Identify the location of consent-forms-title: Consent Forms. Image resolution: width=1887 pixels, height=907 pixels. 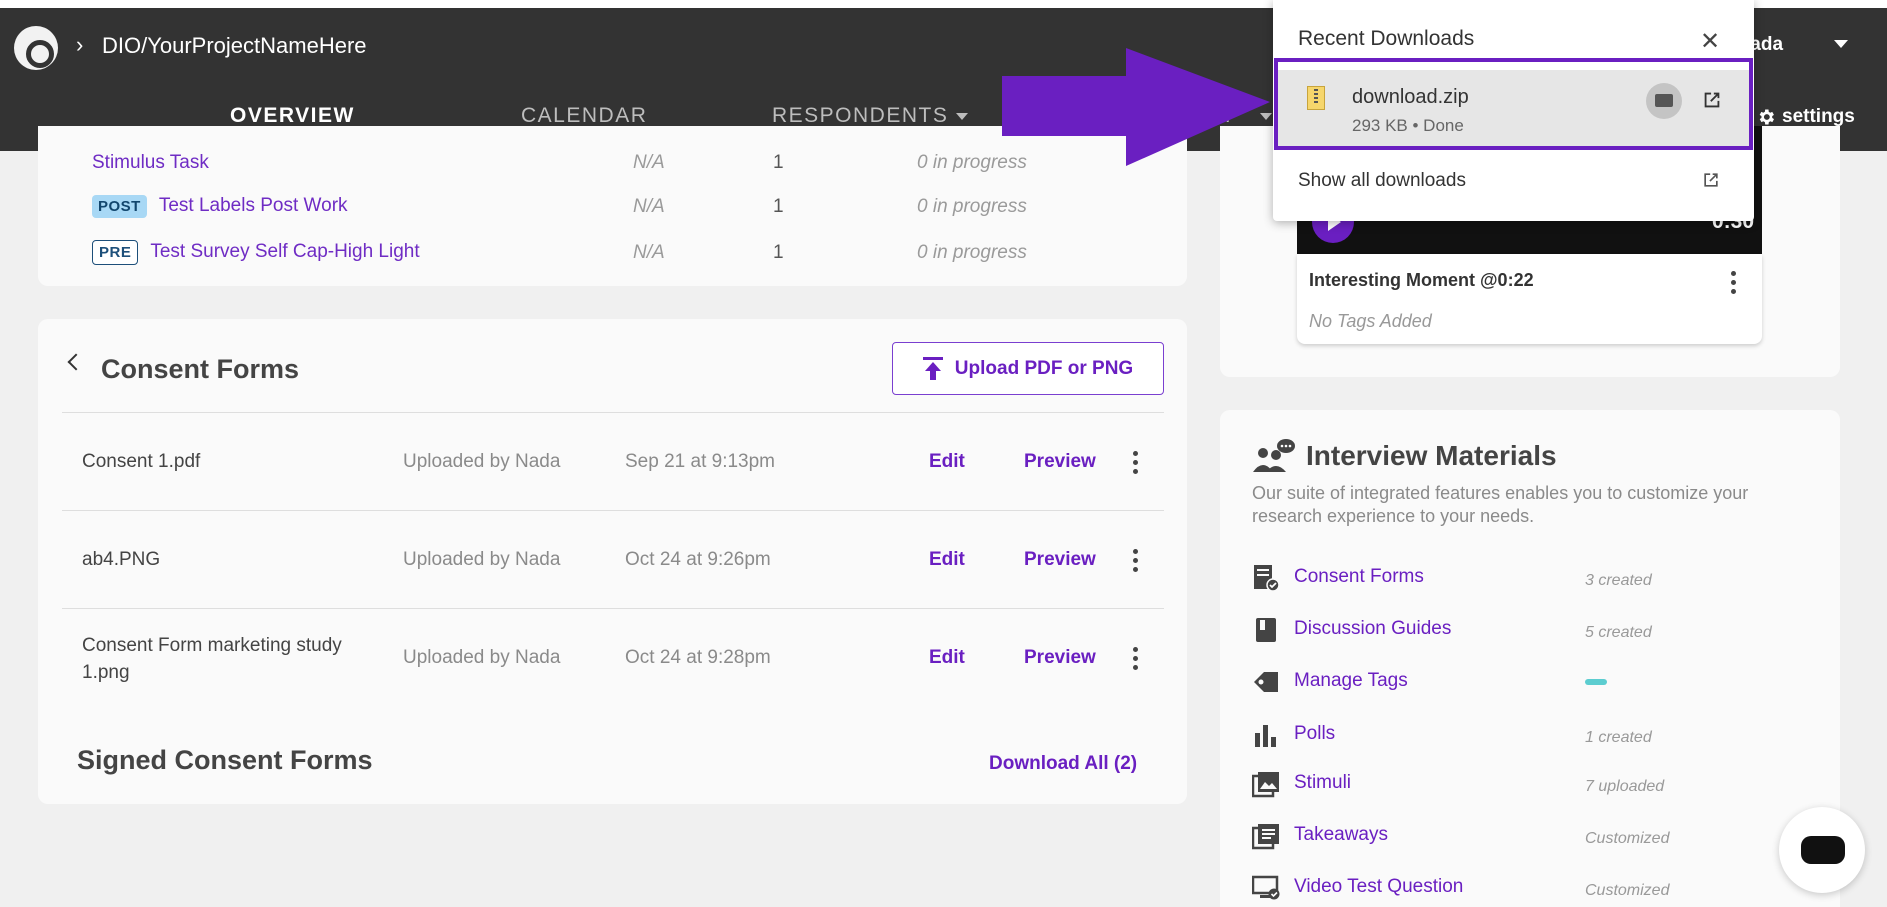
(200, 369).